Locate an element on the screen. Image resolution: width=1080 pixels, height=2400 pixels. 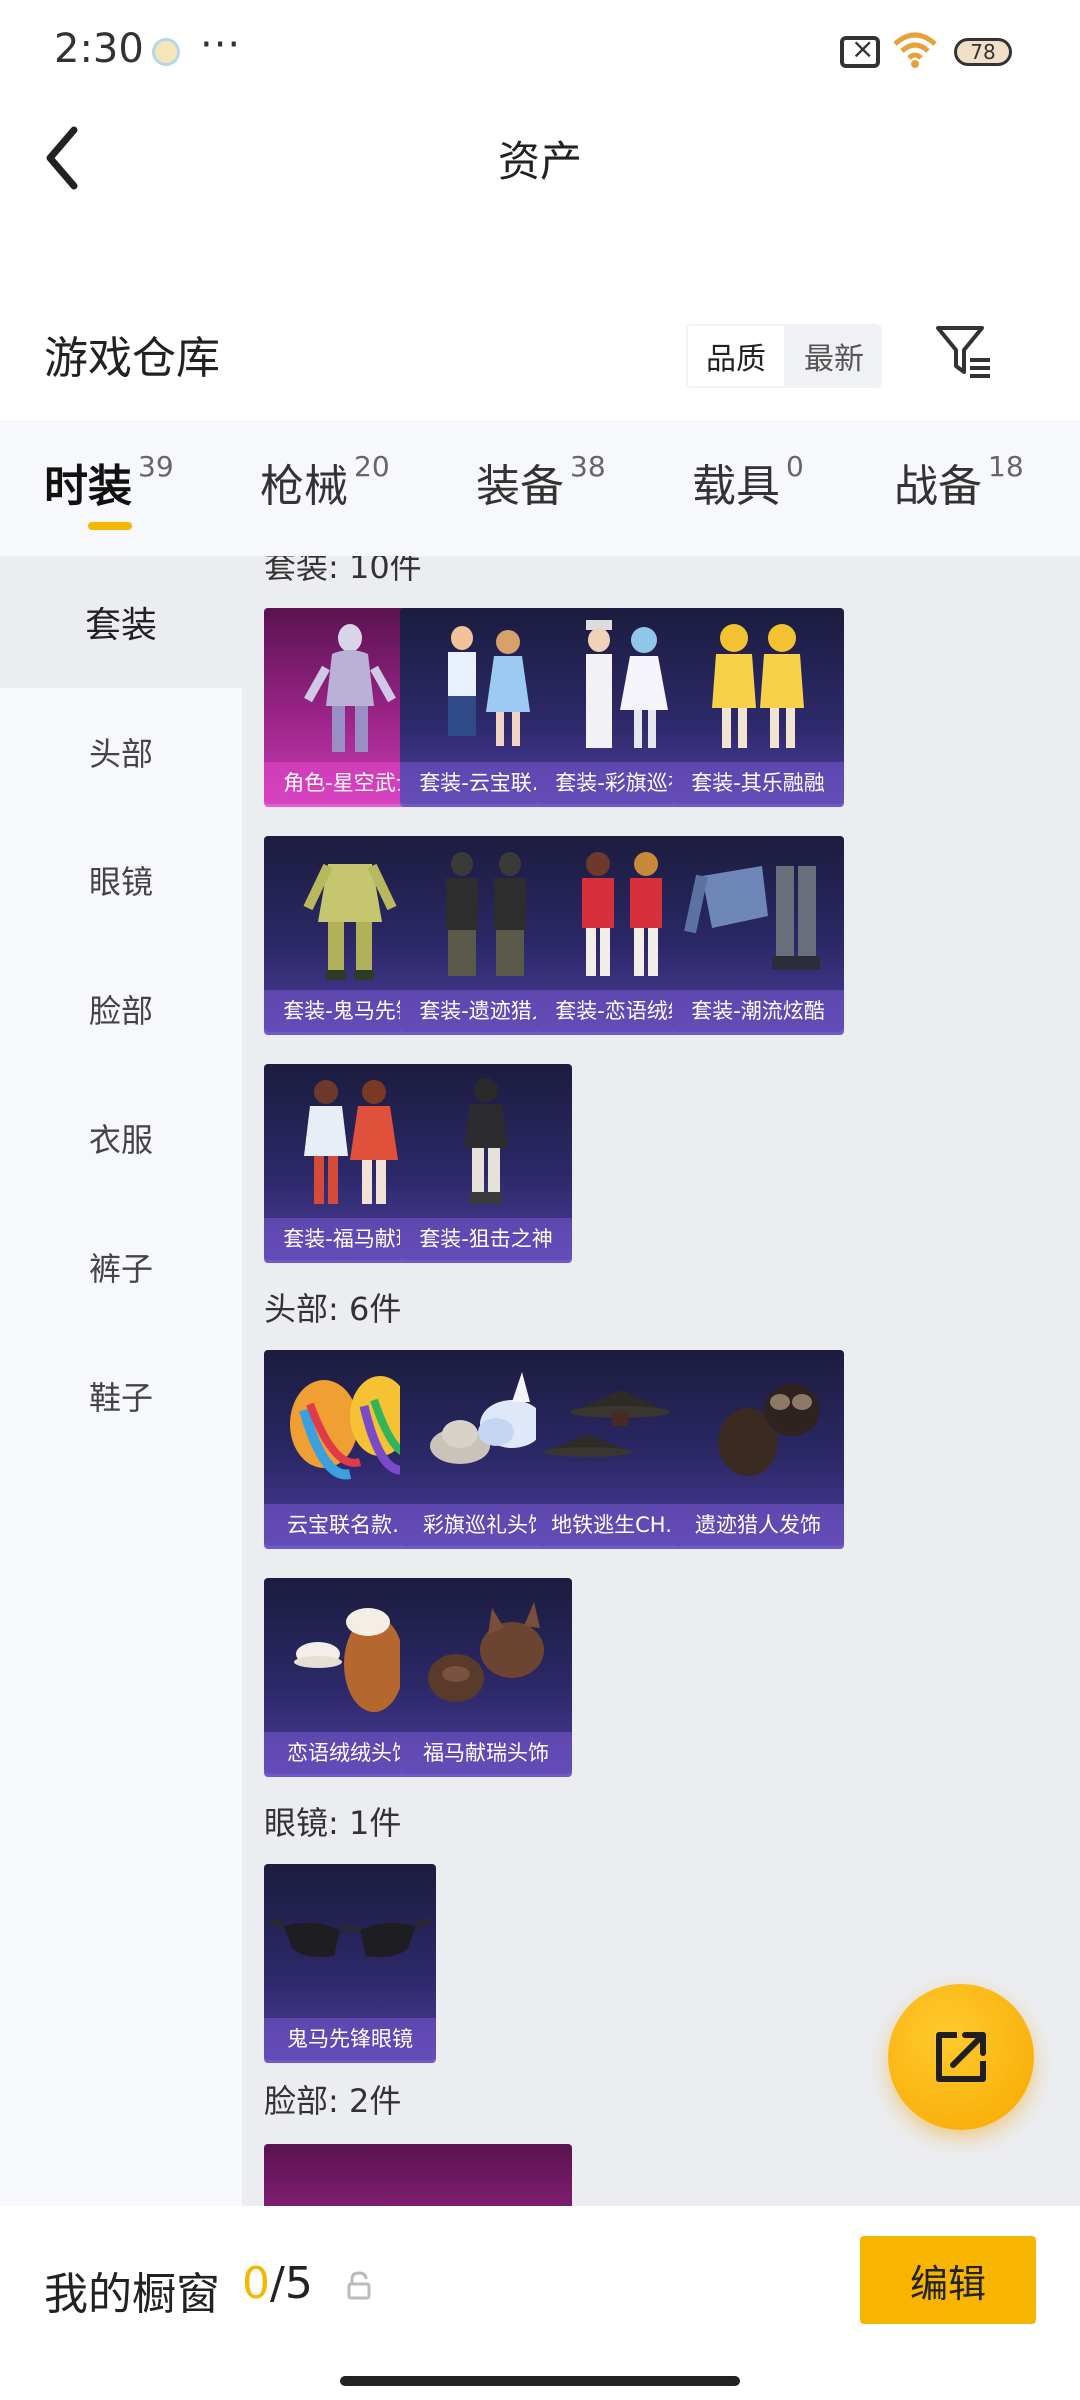
item-label: 鬼马先锋眼镜 is located at coordinates (350, 2039).